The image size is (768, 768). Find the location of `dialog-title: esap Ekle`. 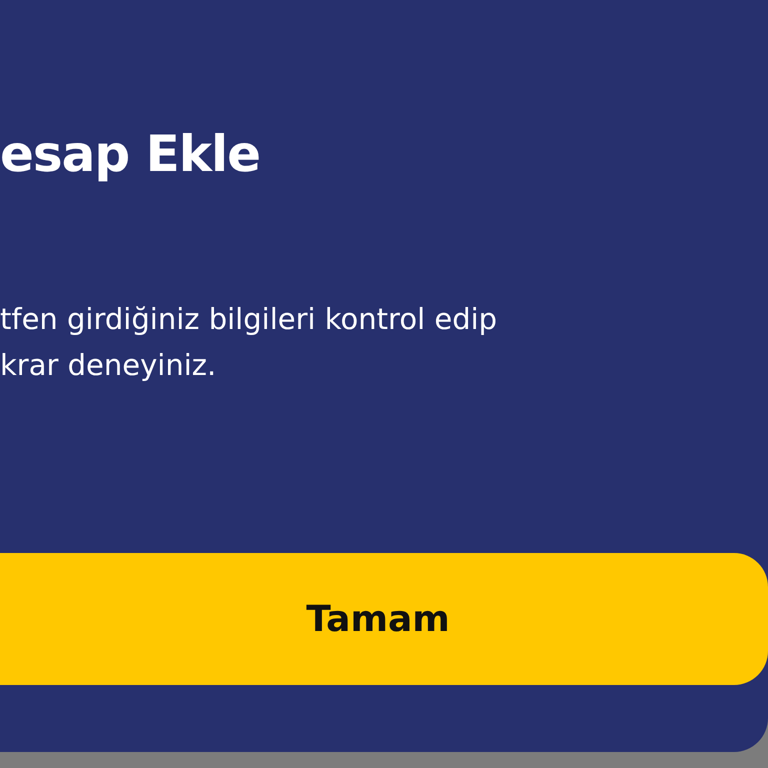

dialog-title: esap Ekle is located at coordinates (130, 154).